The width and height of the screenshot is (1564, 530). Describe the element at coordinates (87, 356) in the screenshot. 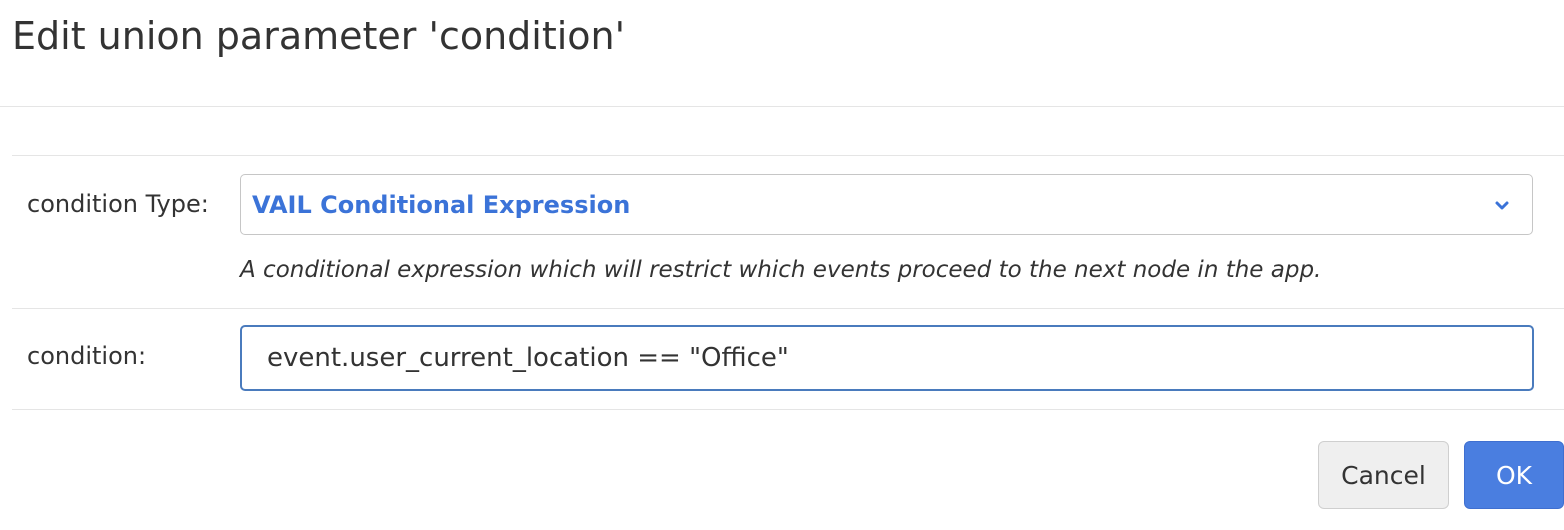

I see `condition-label: condition:` at that location.